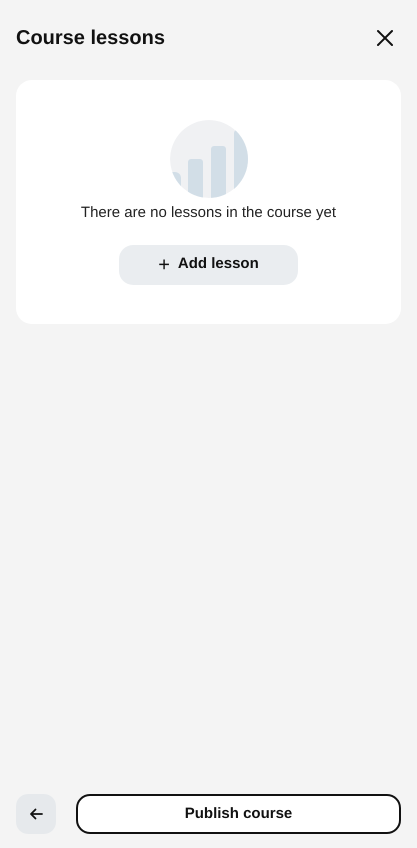  I want to click on publish-course-button: Publish course, so click(238, 814).